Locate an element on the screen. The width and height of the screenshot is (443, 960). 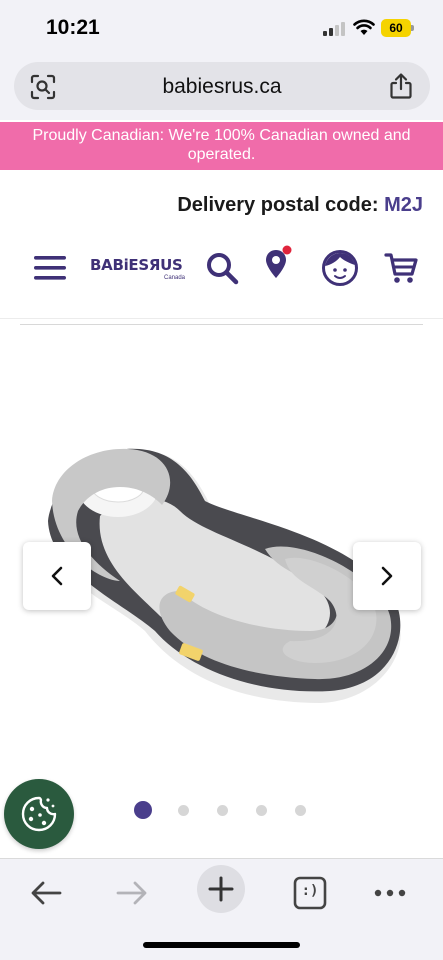
new-tab-plus-icon is located at coordinates (221, 889).